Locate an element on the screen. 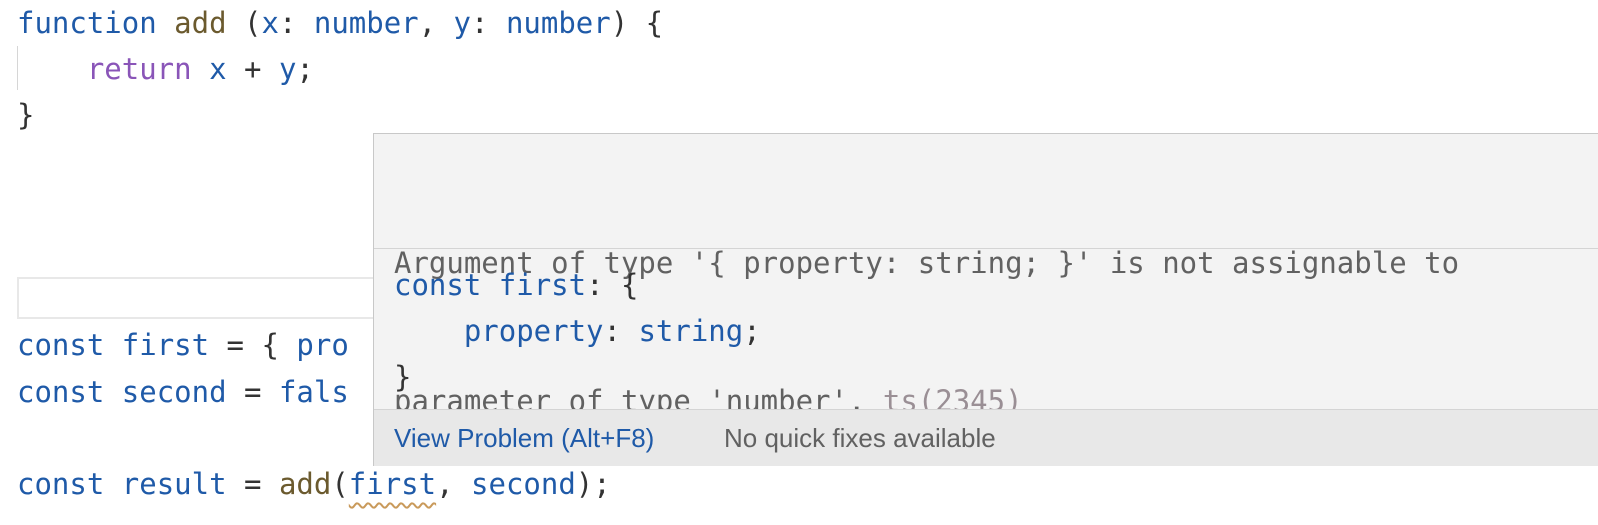 The height and width of the screenshot is (525, 1598). code-line: const first = { pro is located at coordinates (183, 345).